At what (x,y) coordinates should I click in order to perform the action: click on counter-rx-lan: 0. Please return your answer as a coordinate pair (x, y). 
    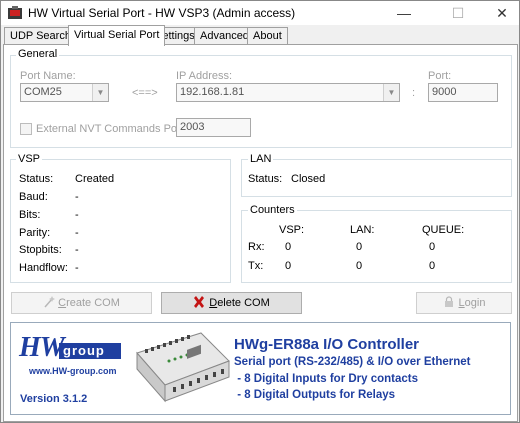
    Looking at the image, I should click on (359, 247).